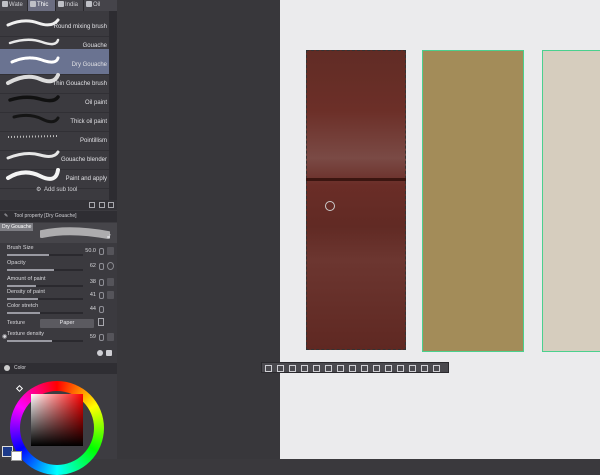 The image size is (600, 475). I want to click on brush-preview-stroke, so click(75, 233).